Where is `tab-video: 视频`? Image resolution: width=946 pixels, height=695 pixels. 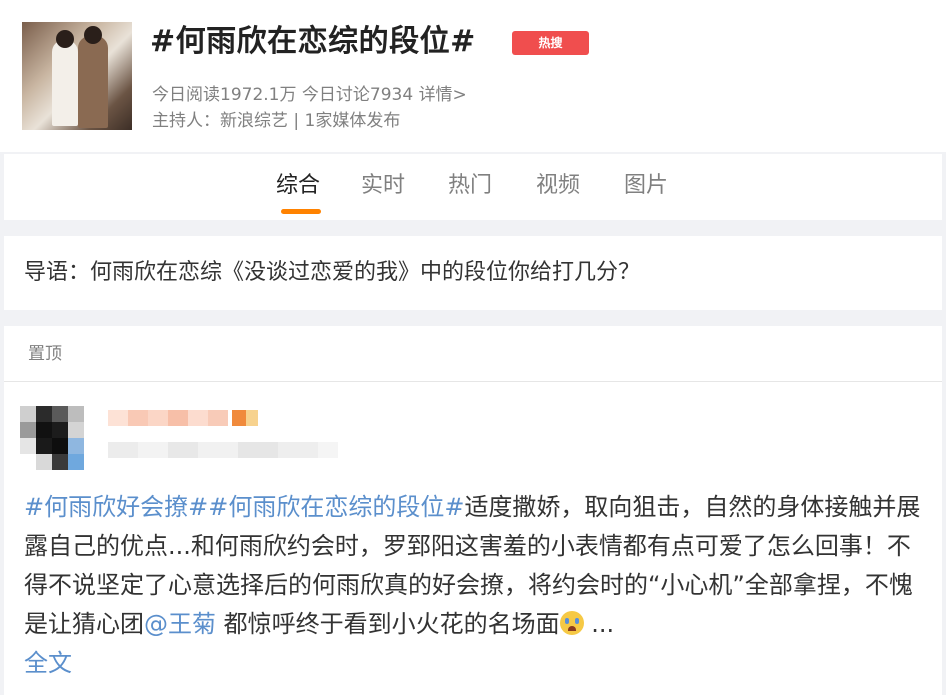 tab-video: 视频 is located at coordinates (558, 186).